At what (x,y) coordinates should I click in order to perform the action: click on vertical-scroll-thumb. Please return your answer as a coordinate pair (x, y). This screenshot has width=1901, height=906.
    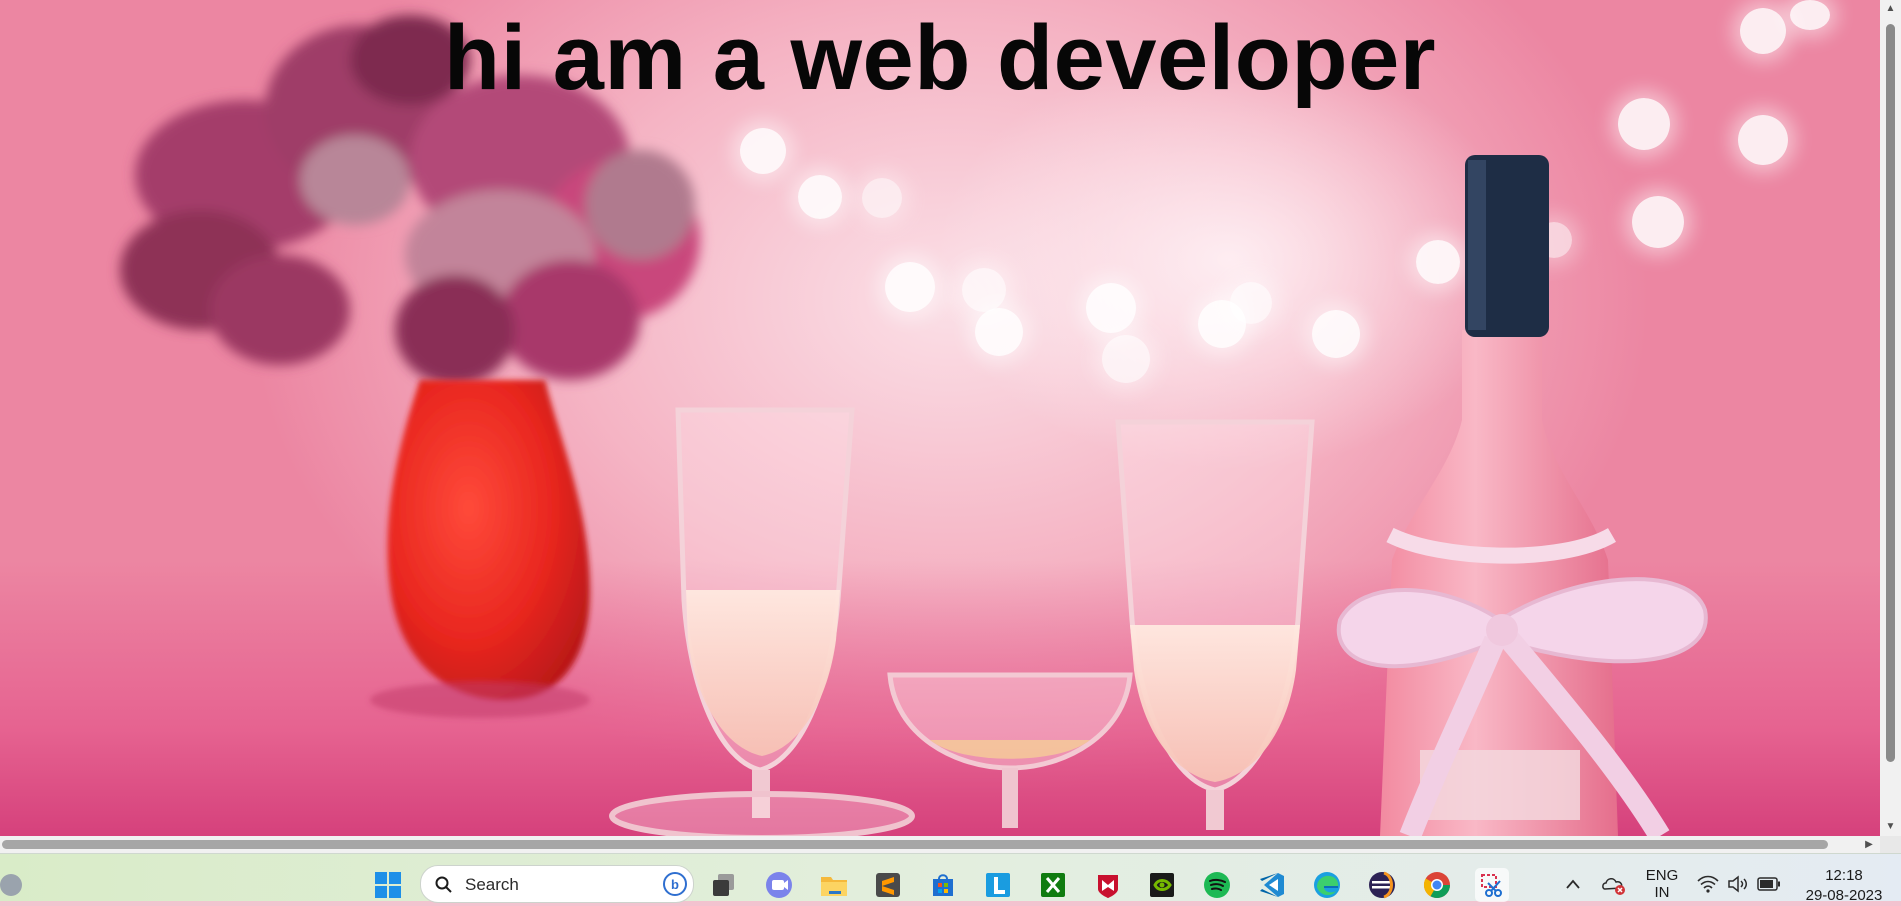
    Looking at the image, I should click on (1890, 393).